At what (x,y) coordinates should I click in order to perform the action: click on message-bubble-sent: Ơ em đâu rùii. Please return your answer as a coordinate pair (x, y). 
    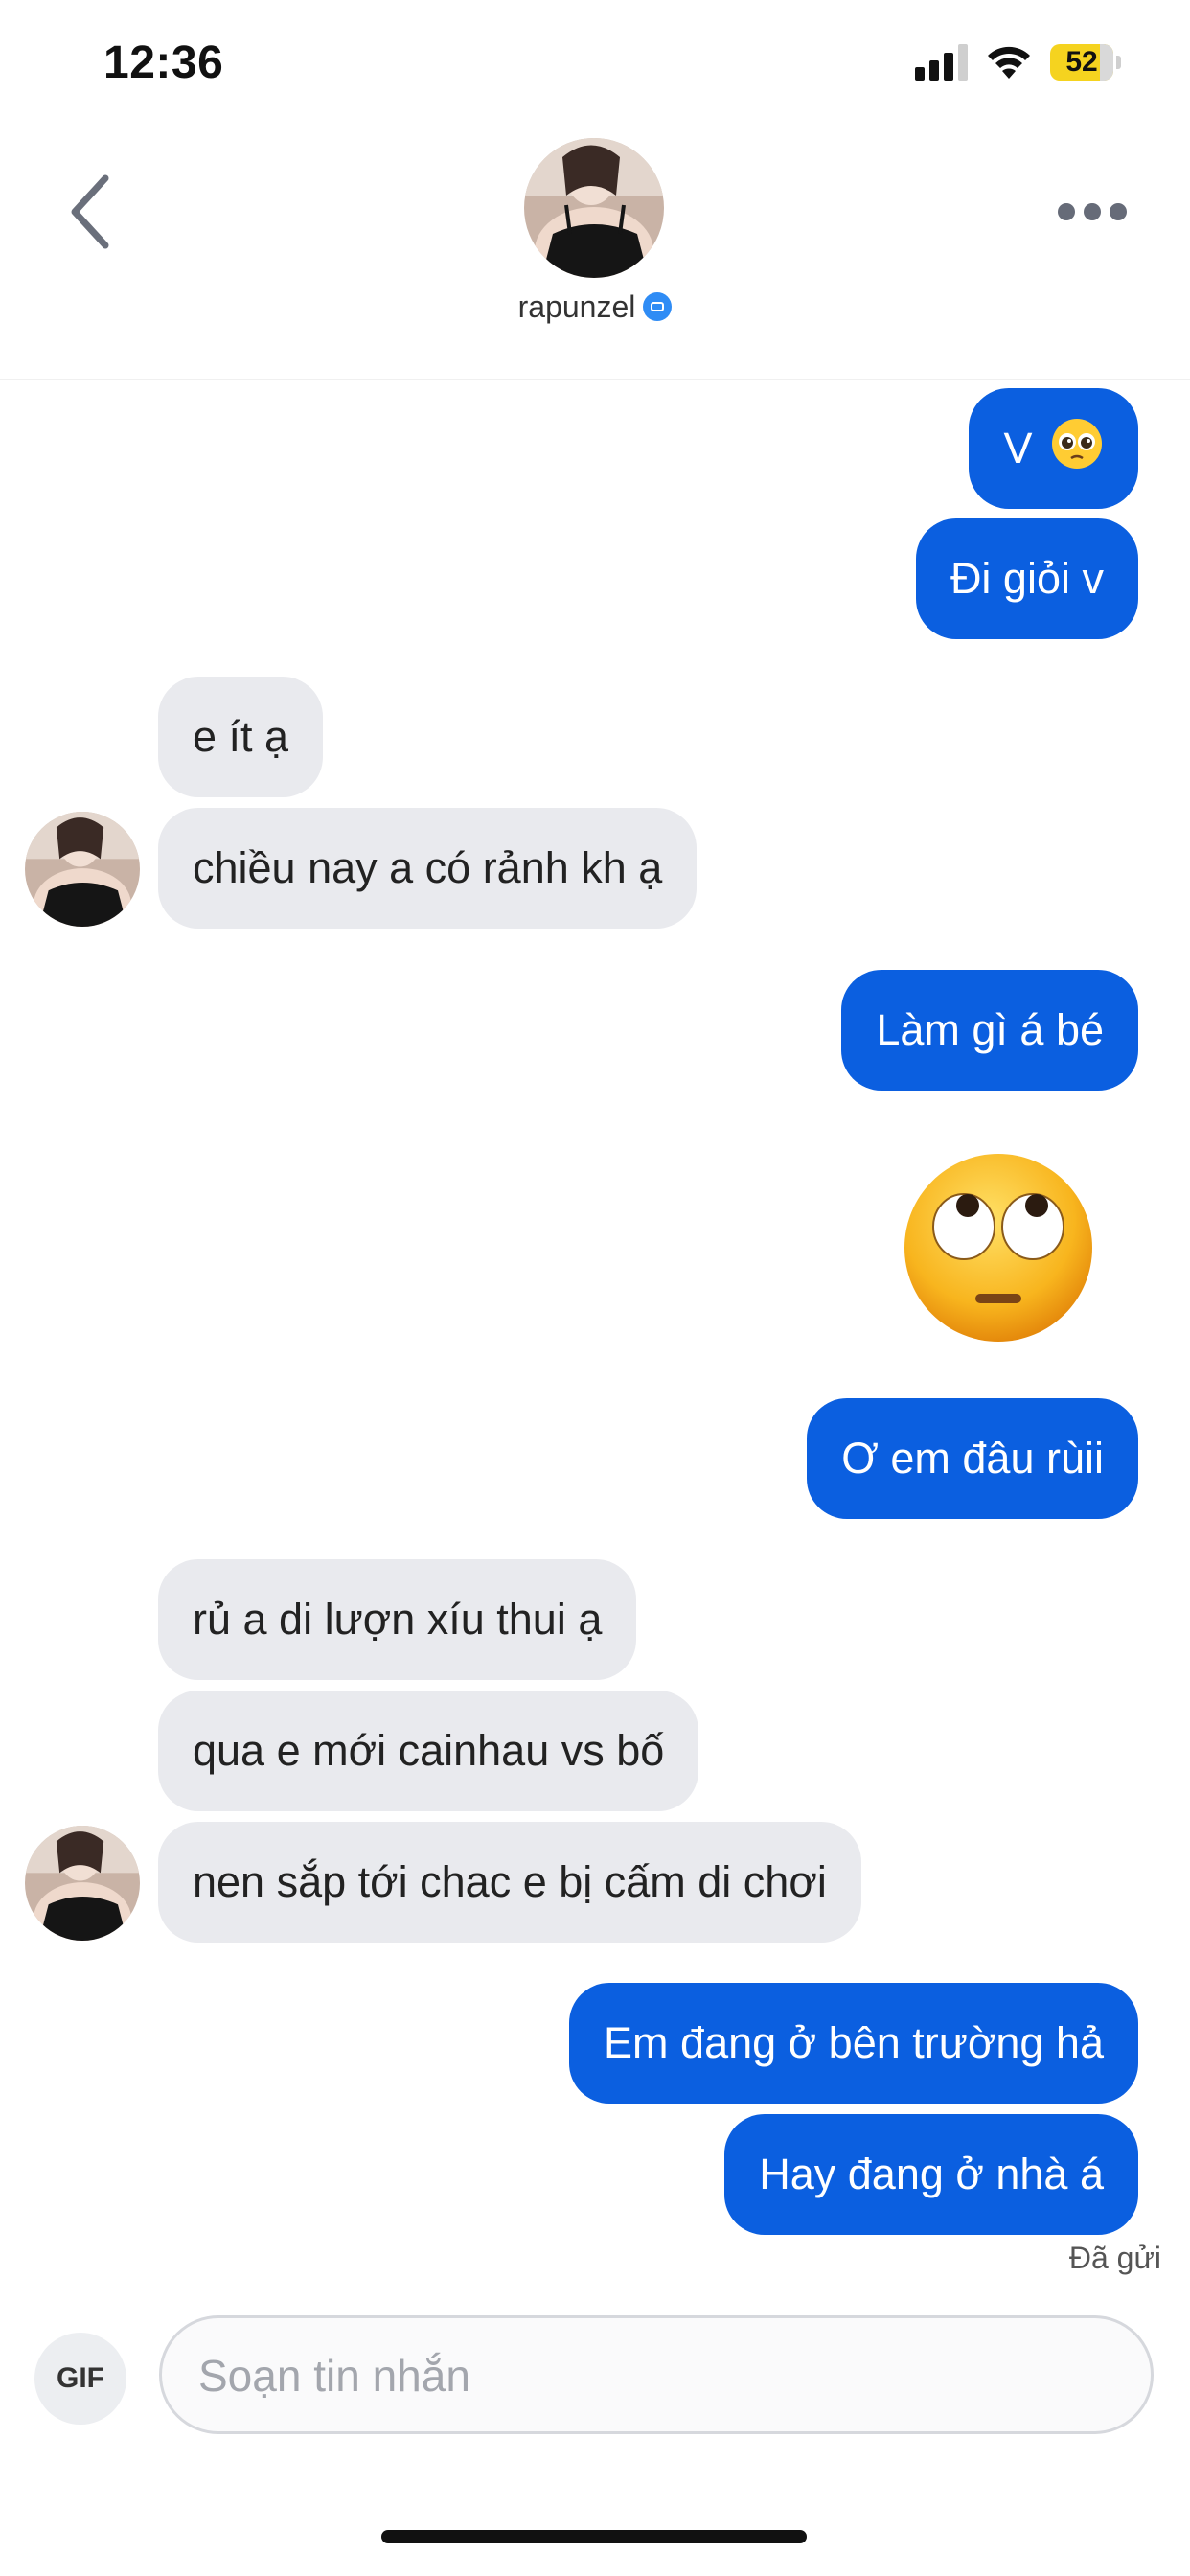
    Looking at the image, I should click on (973, 1458).